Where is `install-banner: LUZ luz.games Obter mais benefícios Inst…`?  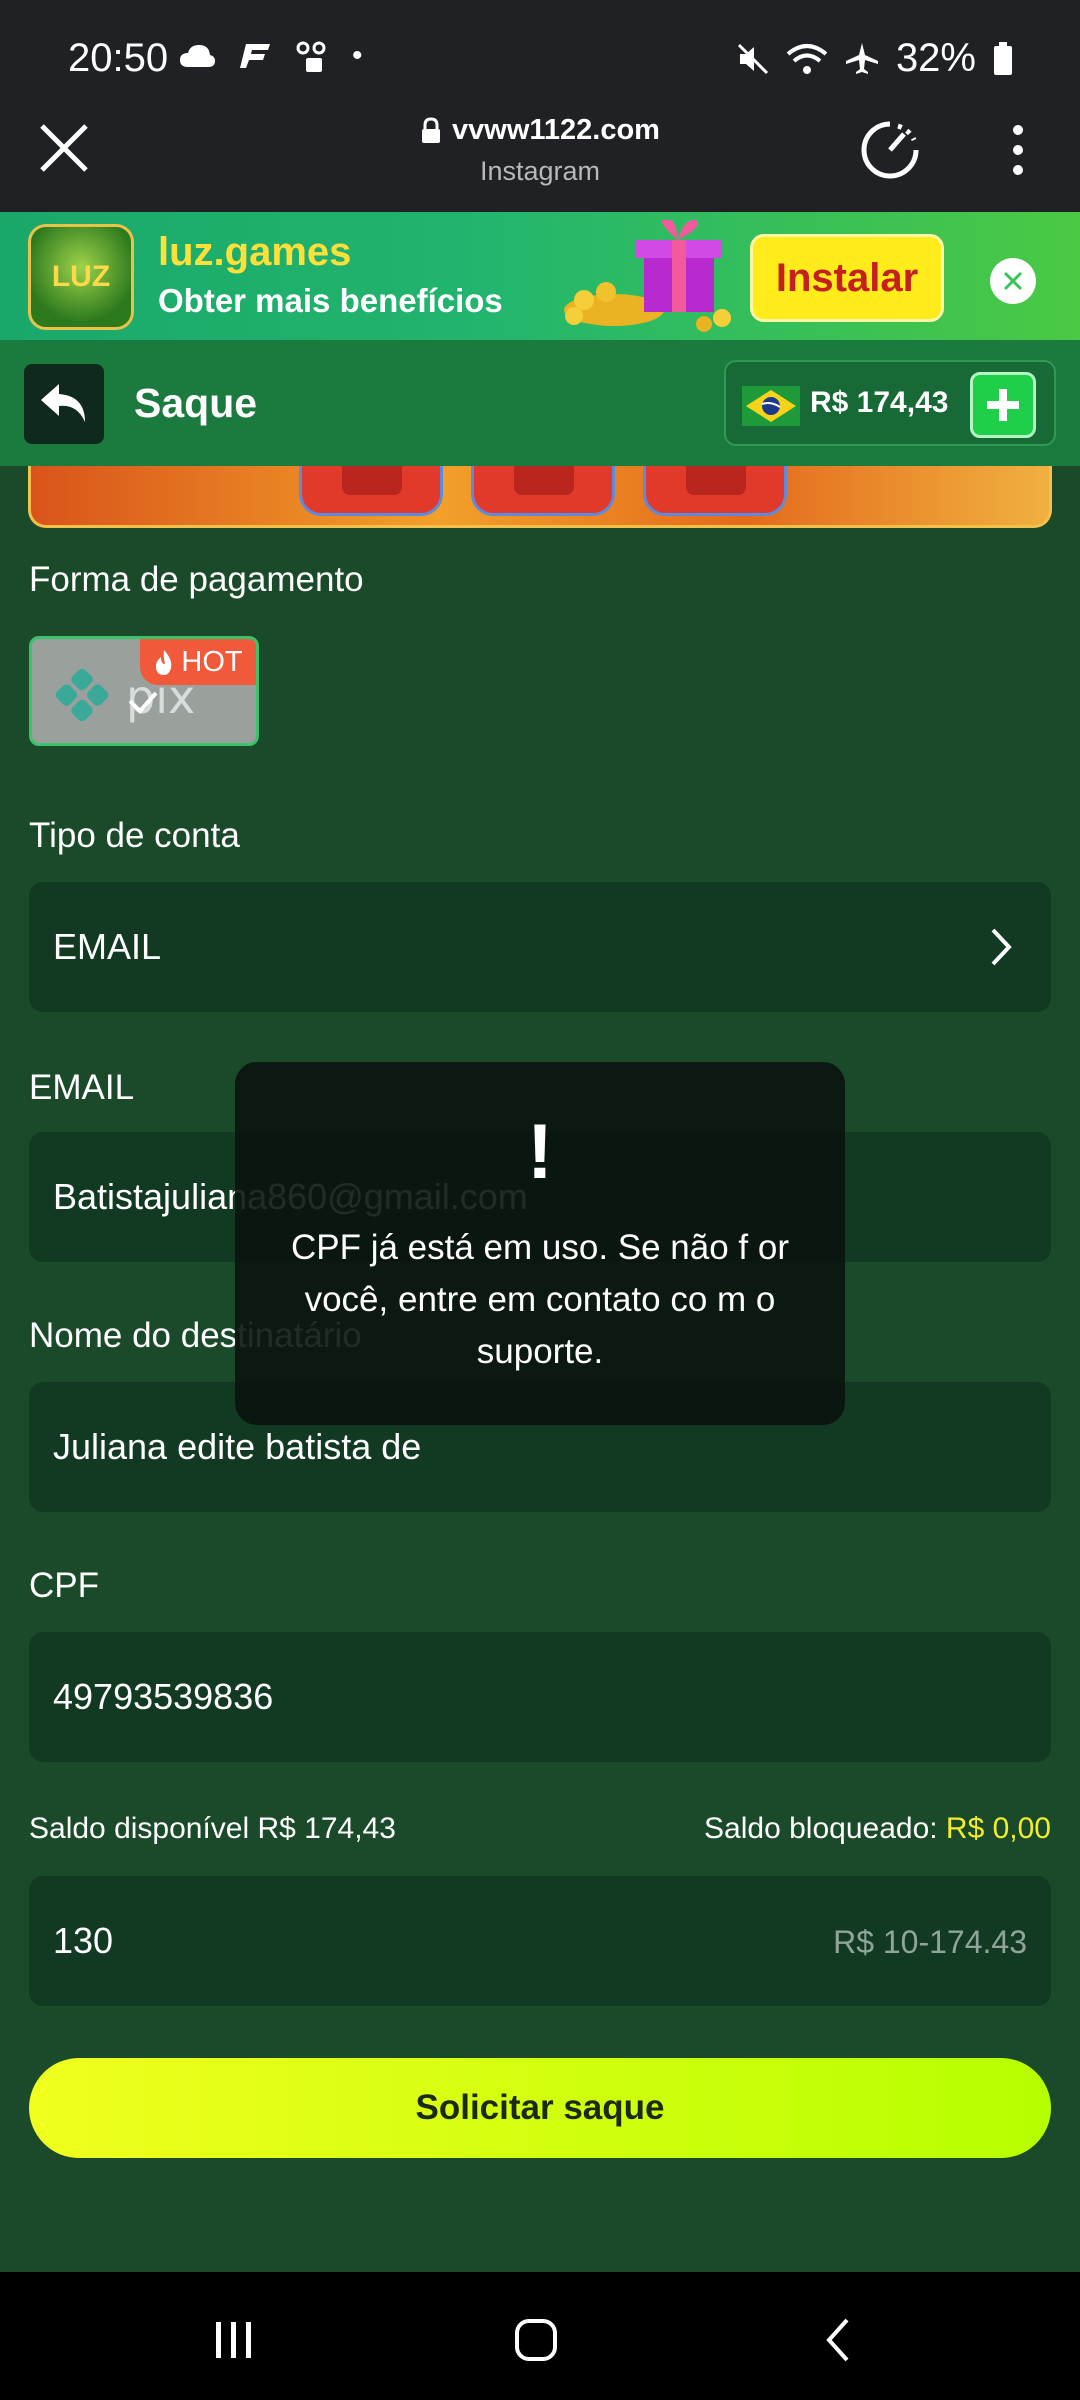 install-banner: LUZ luz.games Obter mais benefícios Inst… is located at coordinates (540, 276).